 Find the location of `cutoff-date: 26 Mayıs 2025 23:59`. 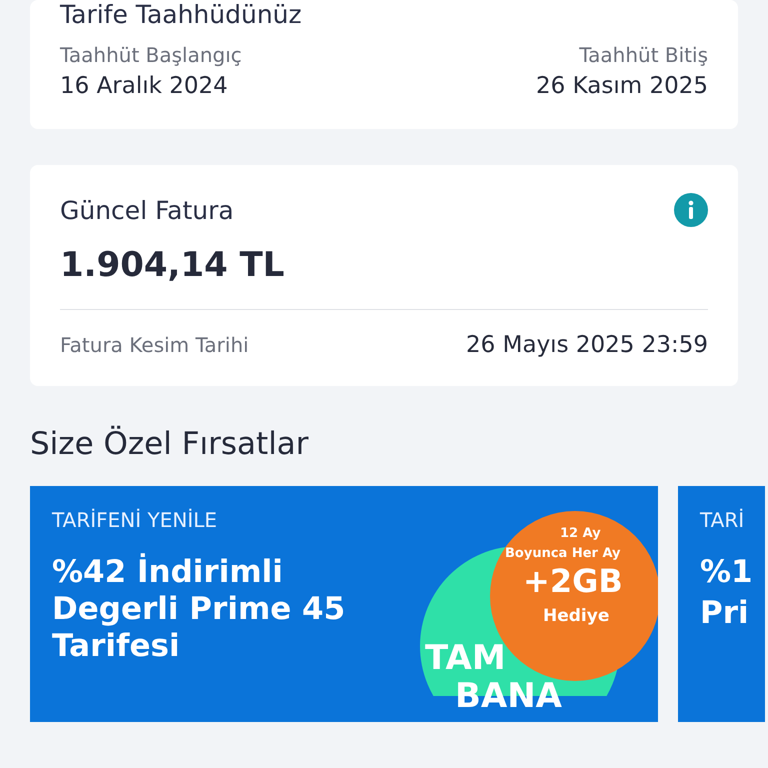

cutoff-date: 26 Mayıs 2025 23:59 is located at coordinates (587, 345).